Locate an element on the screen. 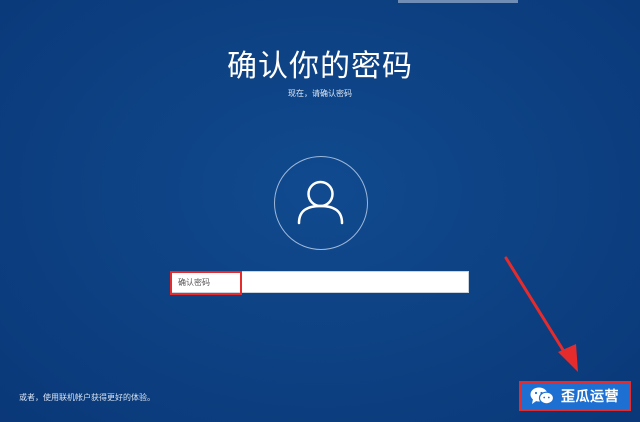 Image resolution: width=640 pixels, height=422 pixels. top-progress-strip is located at coordinates (458, 1).